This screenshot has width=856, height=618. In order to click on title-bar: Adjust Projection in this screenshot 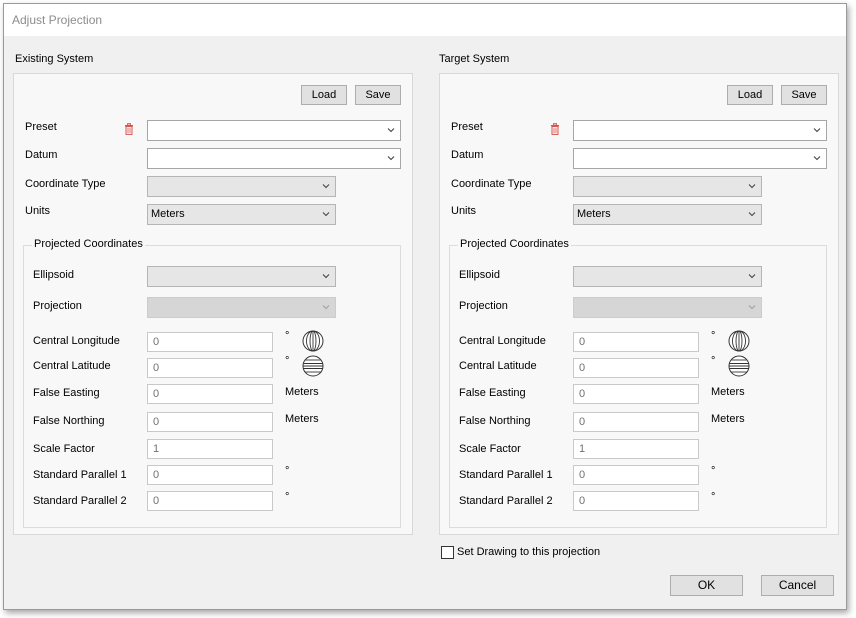, I will do `click(425, 20)`.